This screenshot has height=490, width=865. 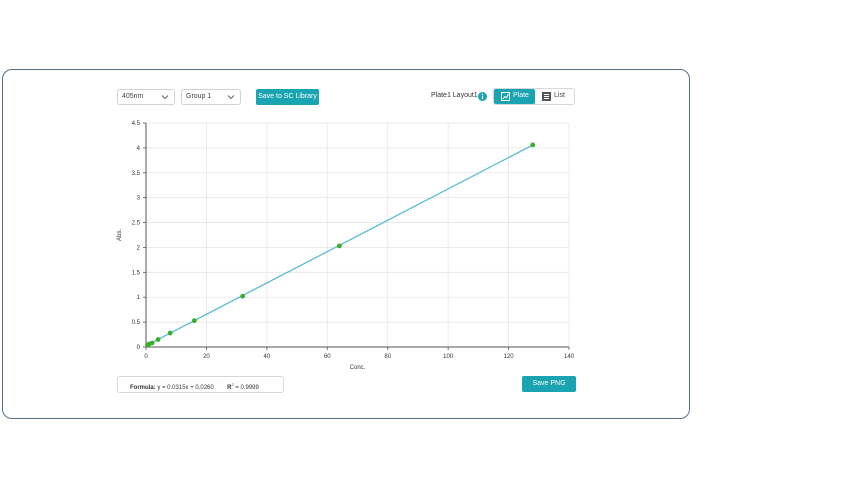 What do you see at coordinates (569, 357) in the screenshot?
I see `x-tick-label: 140` at bounding box center [569, 357].